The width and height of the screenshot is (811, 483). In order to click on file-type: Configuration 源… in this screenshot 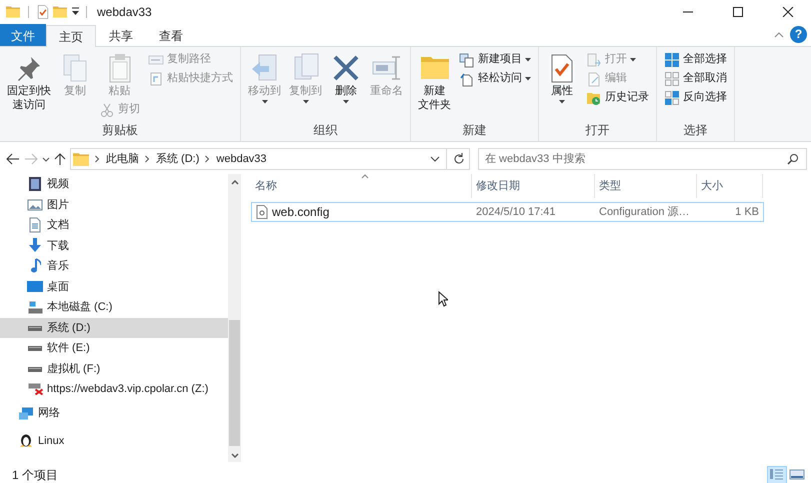, I will do `click(644, 212)`.